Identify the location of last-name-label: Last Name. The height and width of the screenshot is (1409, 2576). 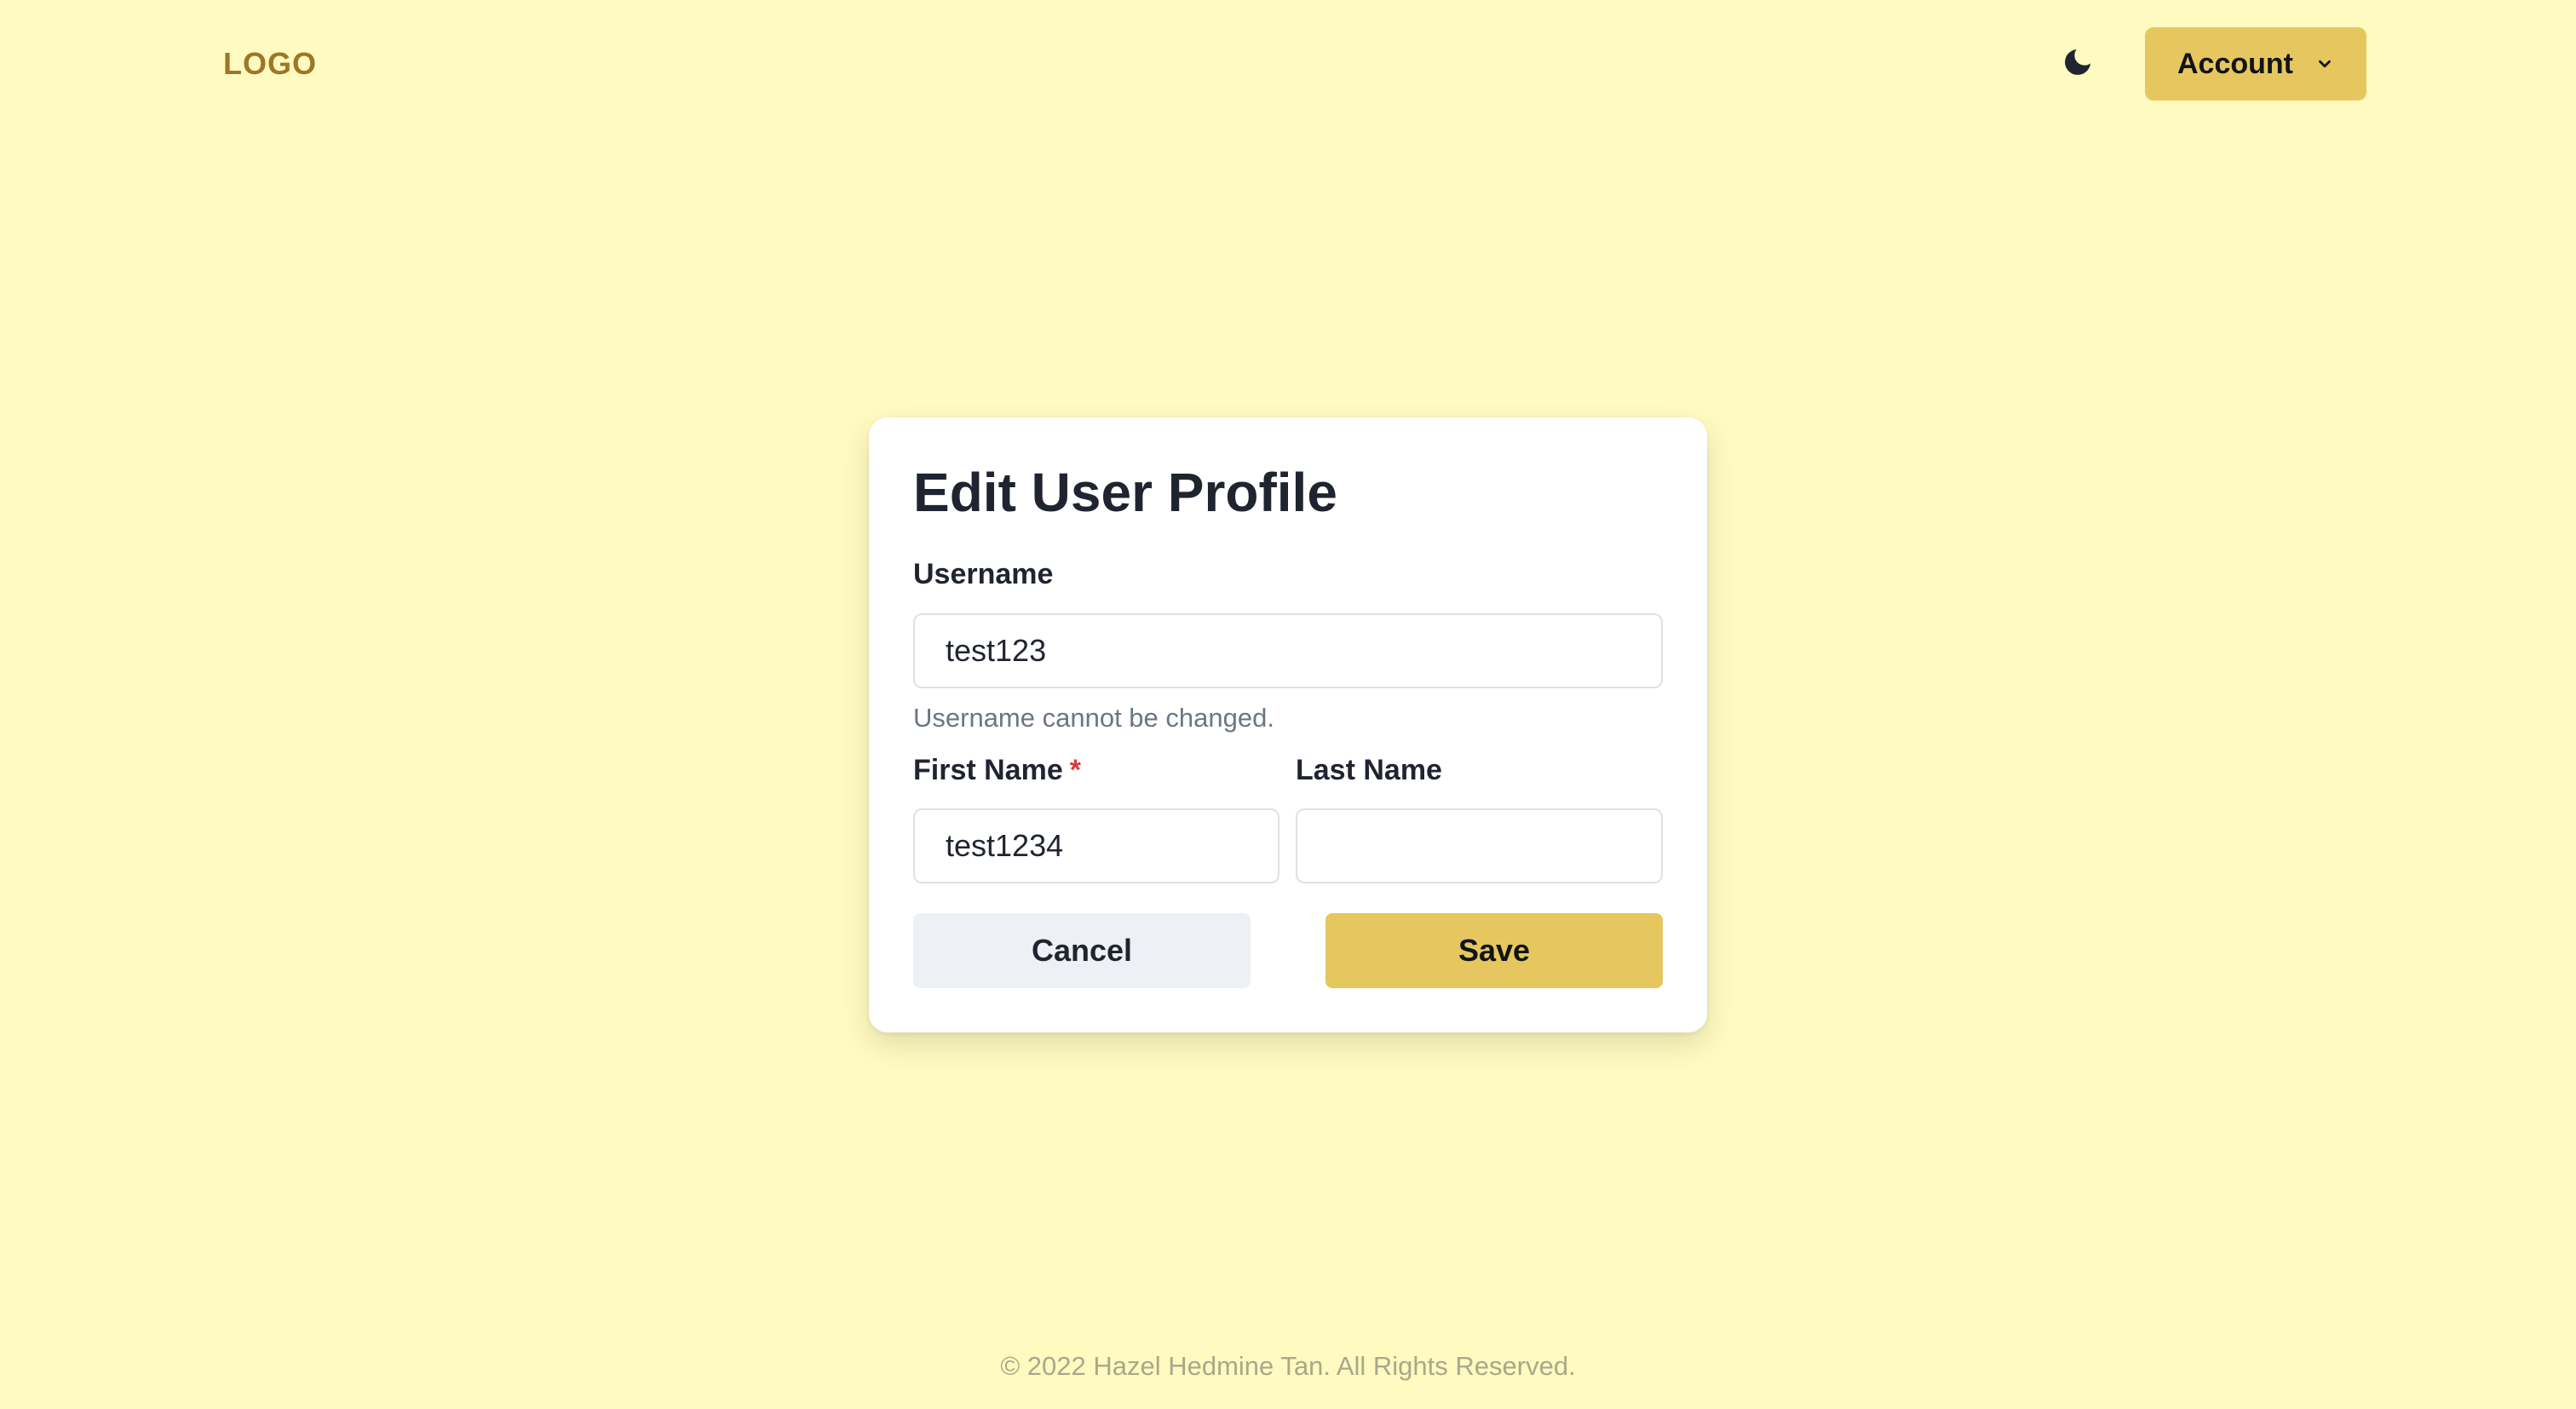
(1369, 770).